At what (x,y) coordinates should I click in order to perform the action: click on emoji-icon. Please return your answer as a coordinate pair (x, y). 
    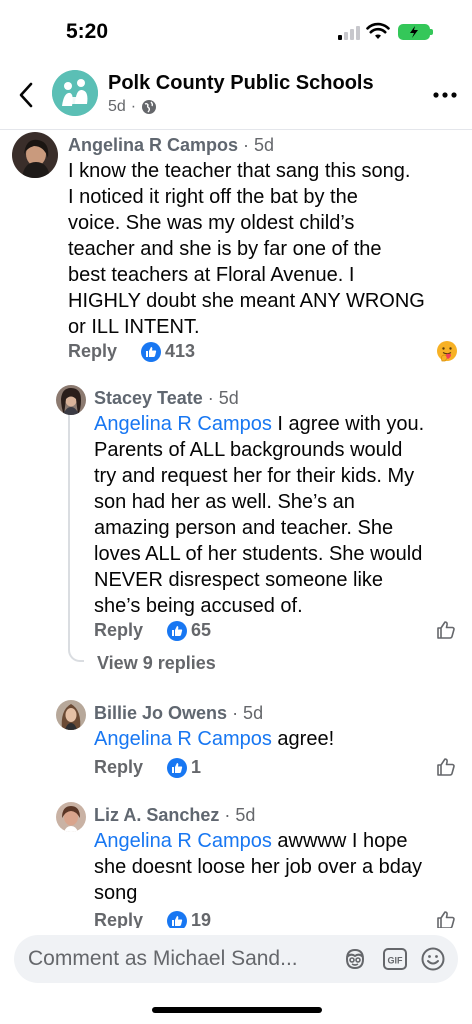
    Looking at the image, I should click on (433, 959).